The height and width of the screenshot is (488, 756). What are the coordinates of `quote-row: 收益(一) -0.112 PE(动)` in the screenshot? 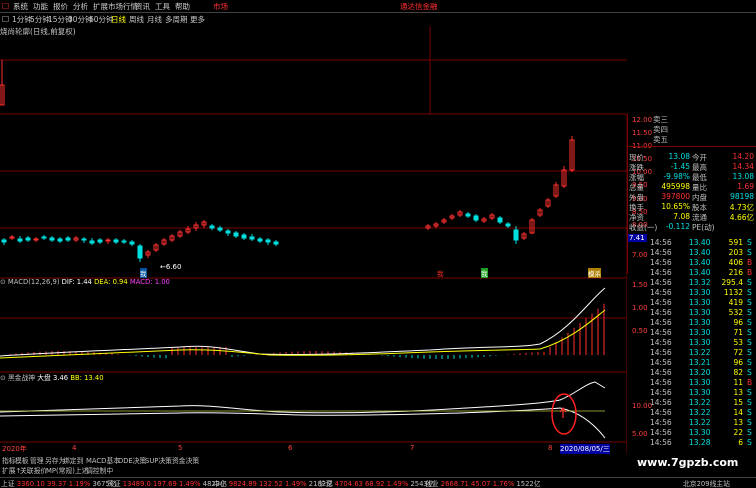 It's located at (692, 227).